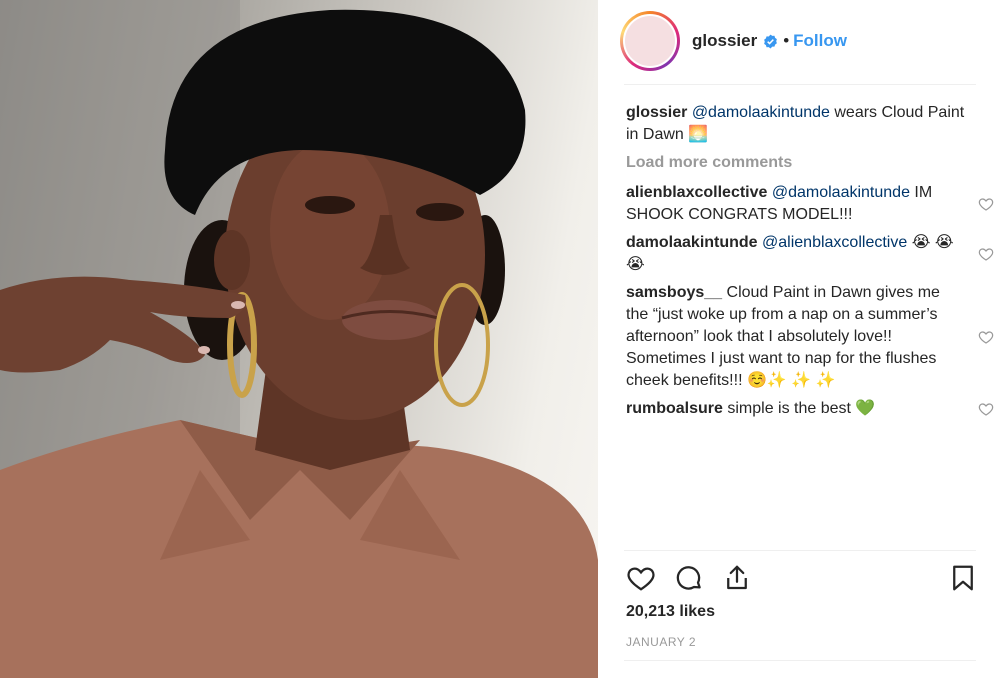 This screenshot has height=678, width=1000. Describe the element at coordinates (674, 292) in the screenshot. I see `comment-username: samsboys__` at that location.